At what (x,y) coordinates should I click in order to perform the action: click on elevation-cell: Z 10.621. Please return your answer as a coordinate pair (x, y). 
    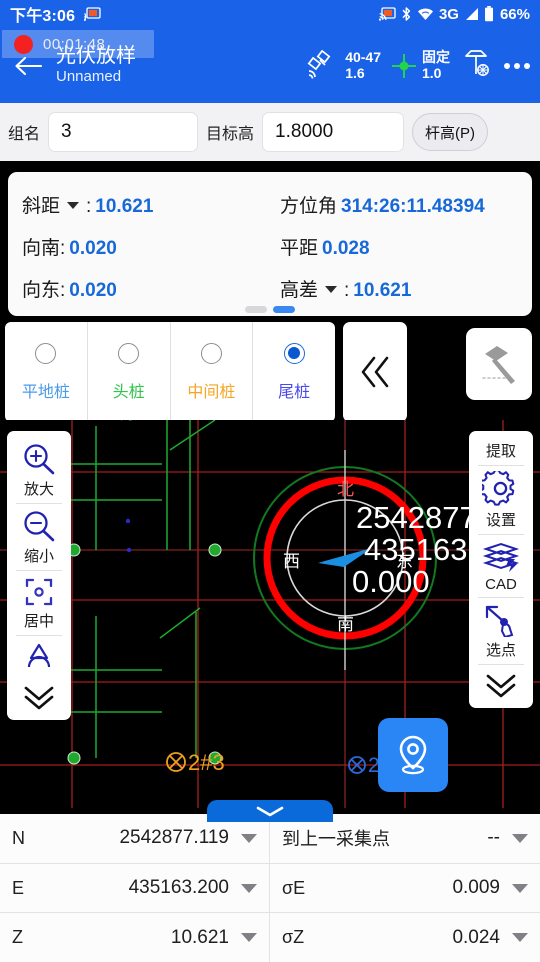
    Looking at the image, I should click on (135, 937).